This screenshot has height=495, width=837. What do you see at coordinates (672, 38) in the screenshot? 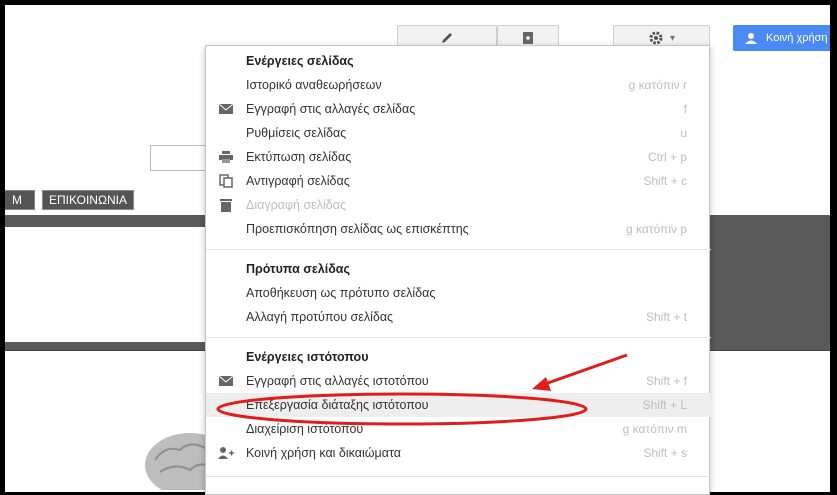
I see `chevron-down-icon: ▾` at bounding box center [672, 38].